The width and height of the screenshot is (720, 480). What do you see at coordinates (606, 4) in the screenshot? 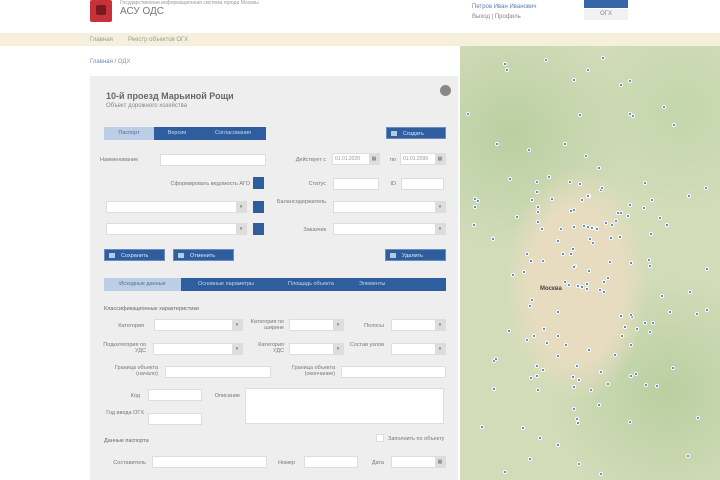
I see `top-blue-button` at bounding box center [606, 4].